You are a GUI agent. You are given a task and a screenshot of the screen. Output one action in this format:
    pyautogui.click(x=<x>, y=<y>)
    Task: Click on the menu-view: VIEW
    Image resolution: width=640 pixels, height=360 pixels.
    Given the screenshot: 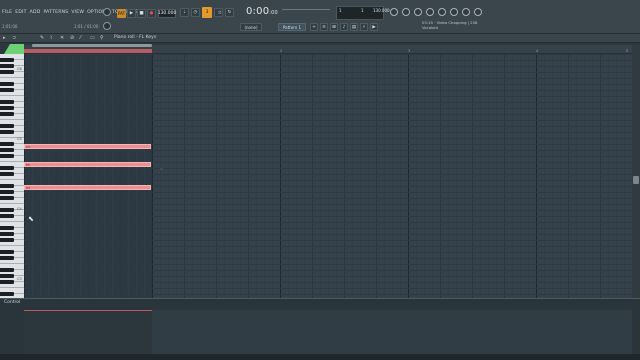 What is the action you would take?
    pyautogui.click(x=77, y=12)
    